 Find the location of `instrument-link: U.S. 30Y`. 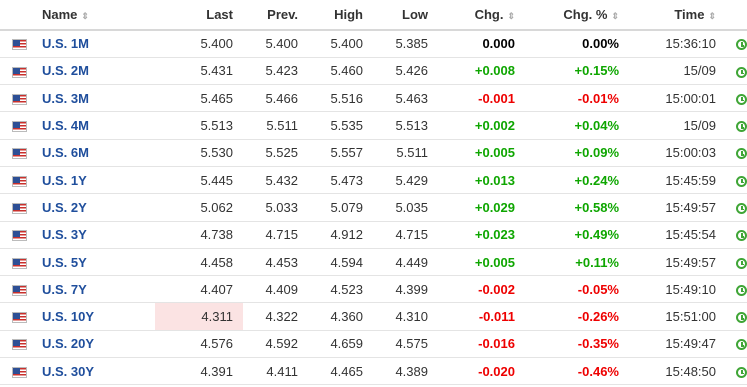

instrument-link: U.S. 30Y is located at coordinates (68, 371).